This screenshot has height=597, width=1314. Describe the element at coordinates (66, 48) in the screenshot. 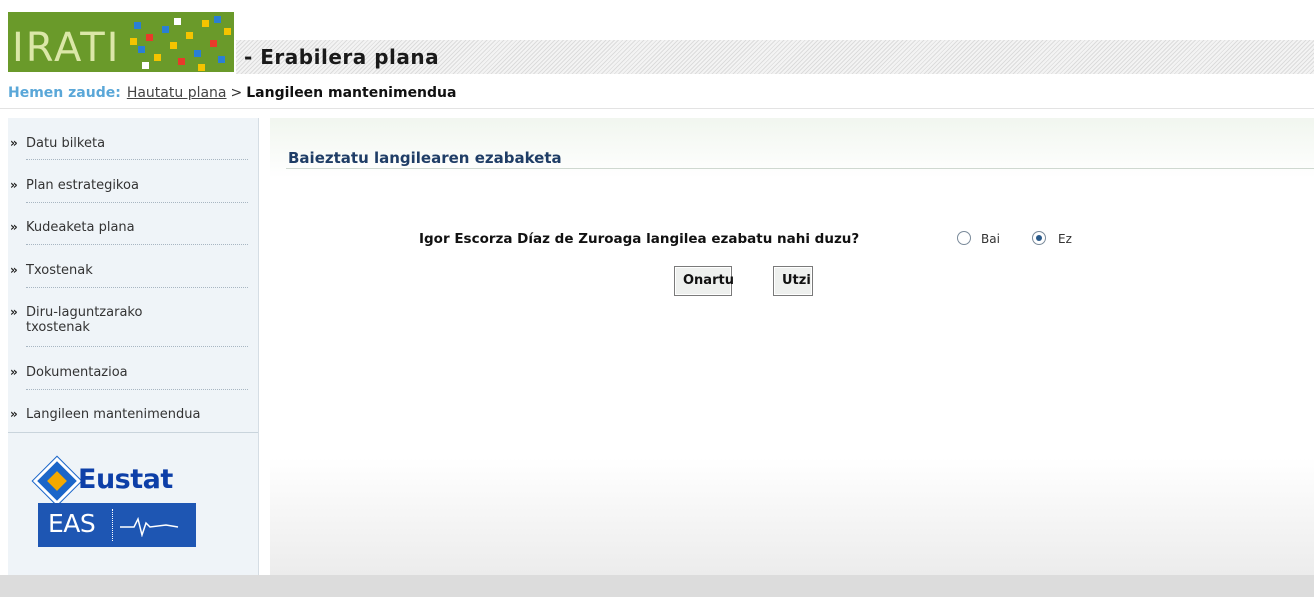

I see `logo-text: IRATI` at that location.